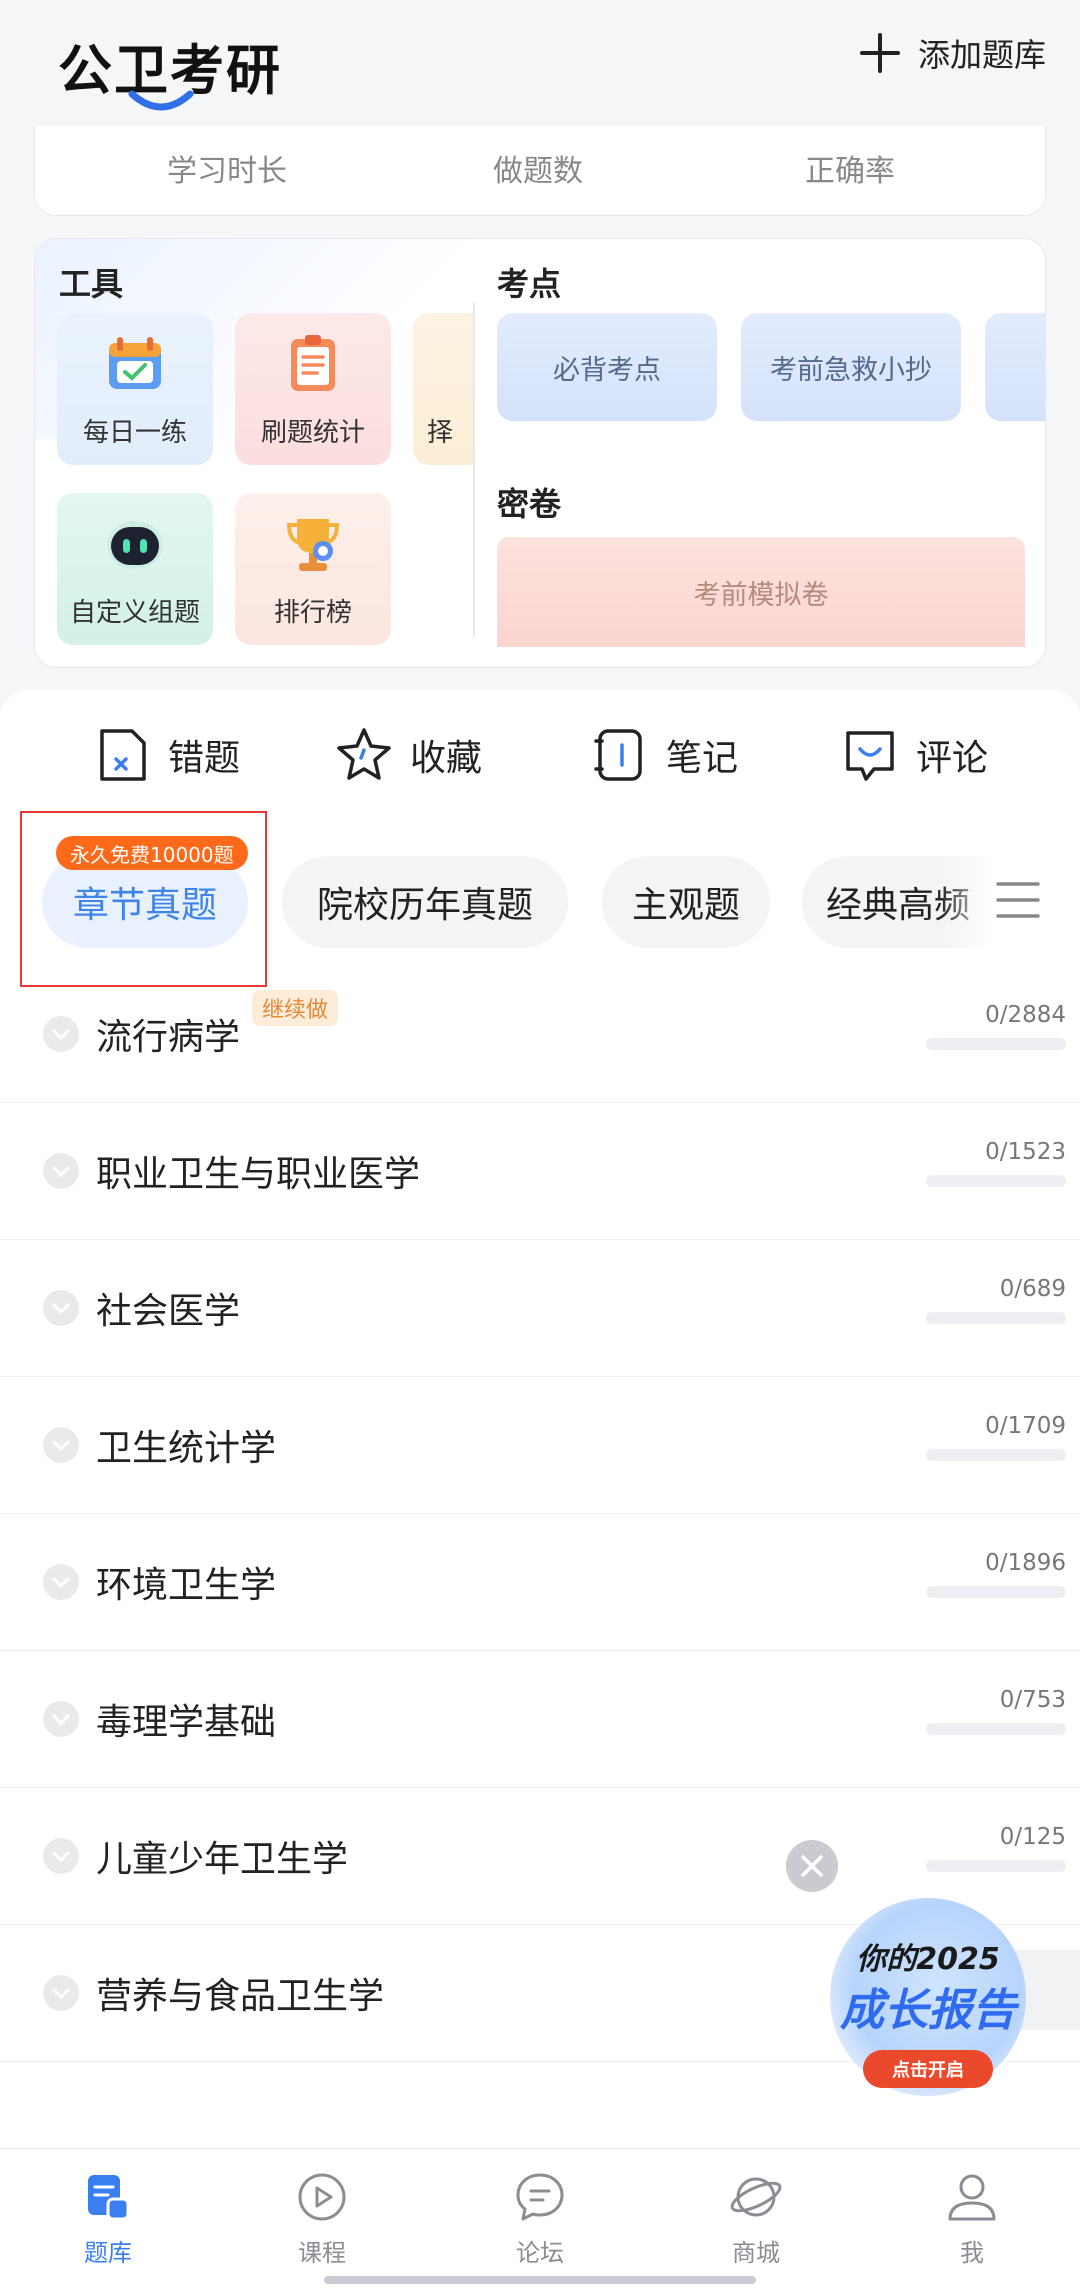 The height and width of the screenshot is (2289, 1080). I want to click on tool-partial: 择, so click(444, 389).